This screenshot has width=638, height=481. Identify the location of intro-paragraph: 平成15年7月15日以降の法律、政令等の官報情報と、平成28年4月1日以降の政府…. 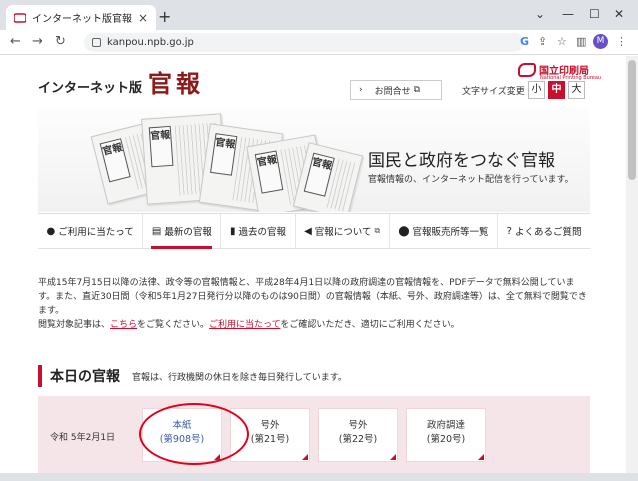
(312, 297).